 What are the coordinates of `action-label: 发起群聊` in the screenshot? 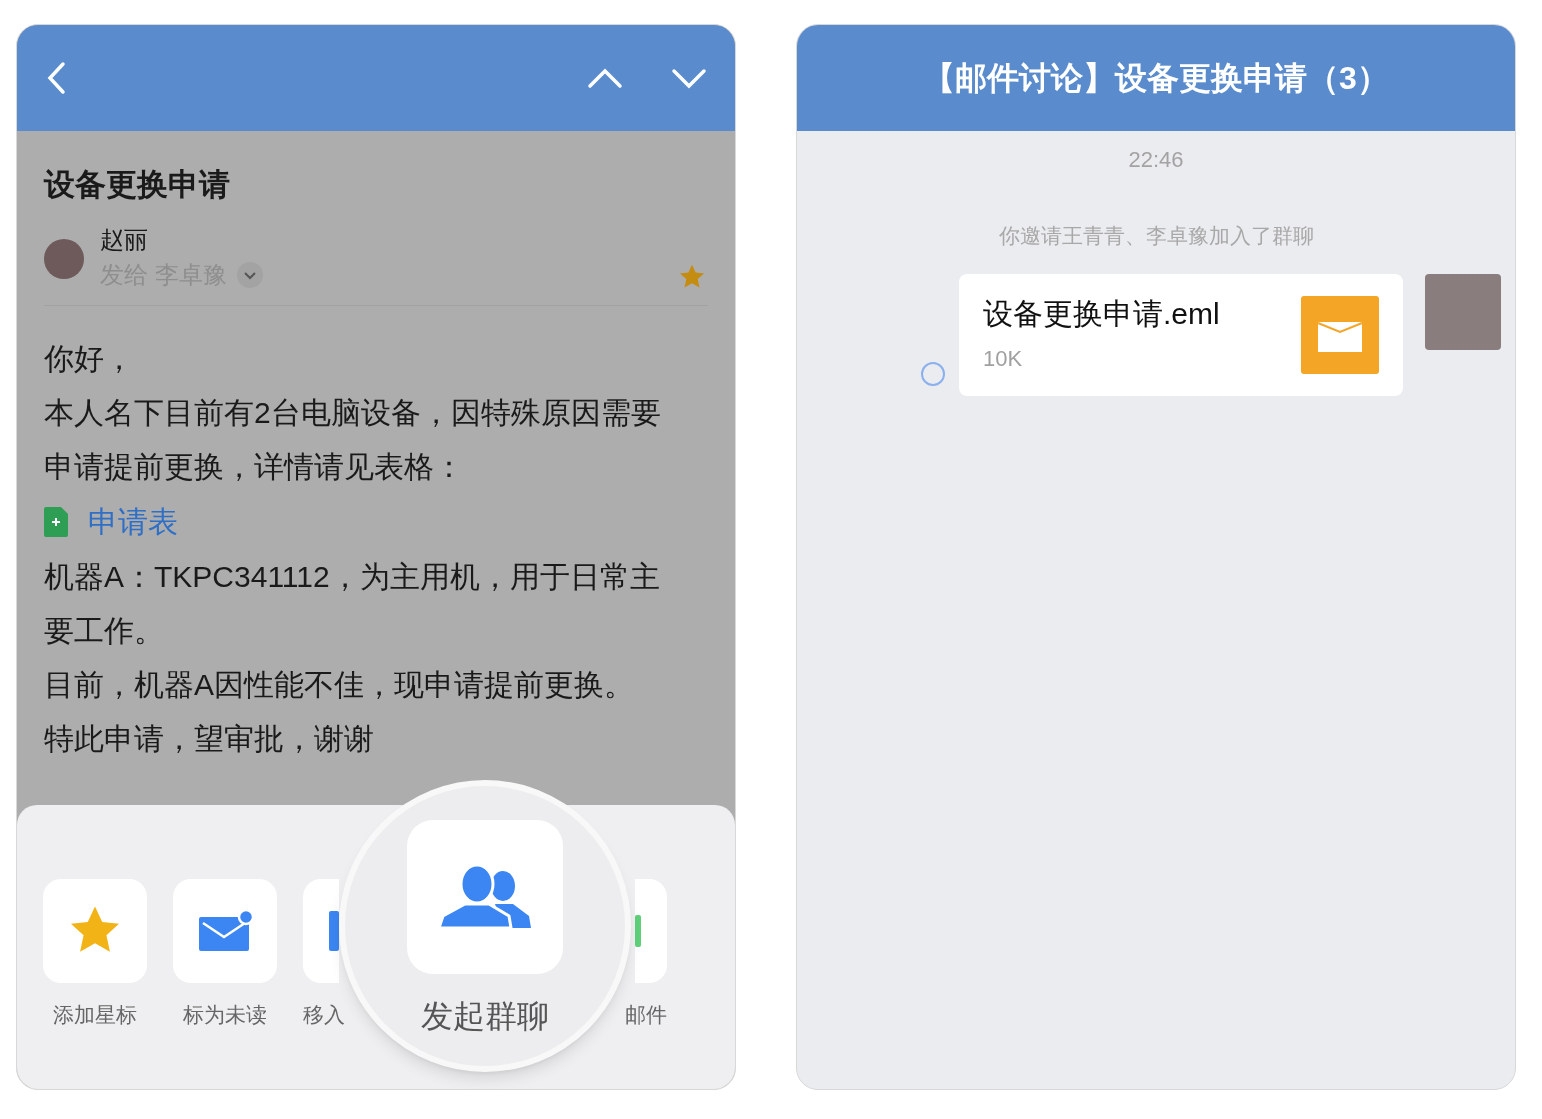 It's located at (485, 1016).